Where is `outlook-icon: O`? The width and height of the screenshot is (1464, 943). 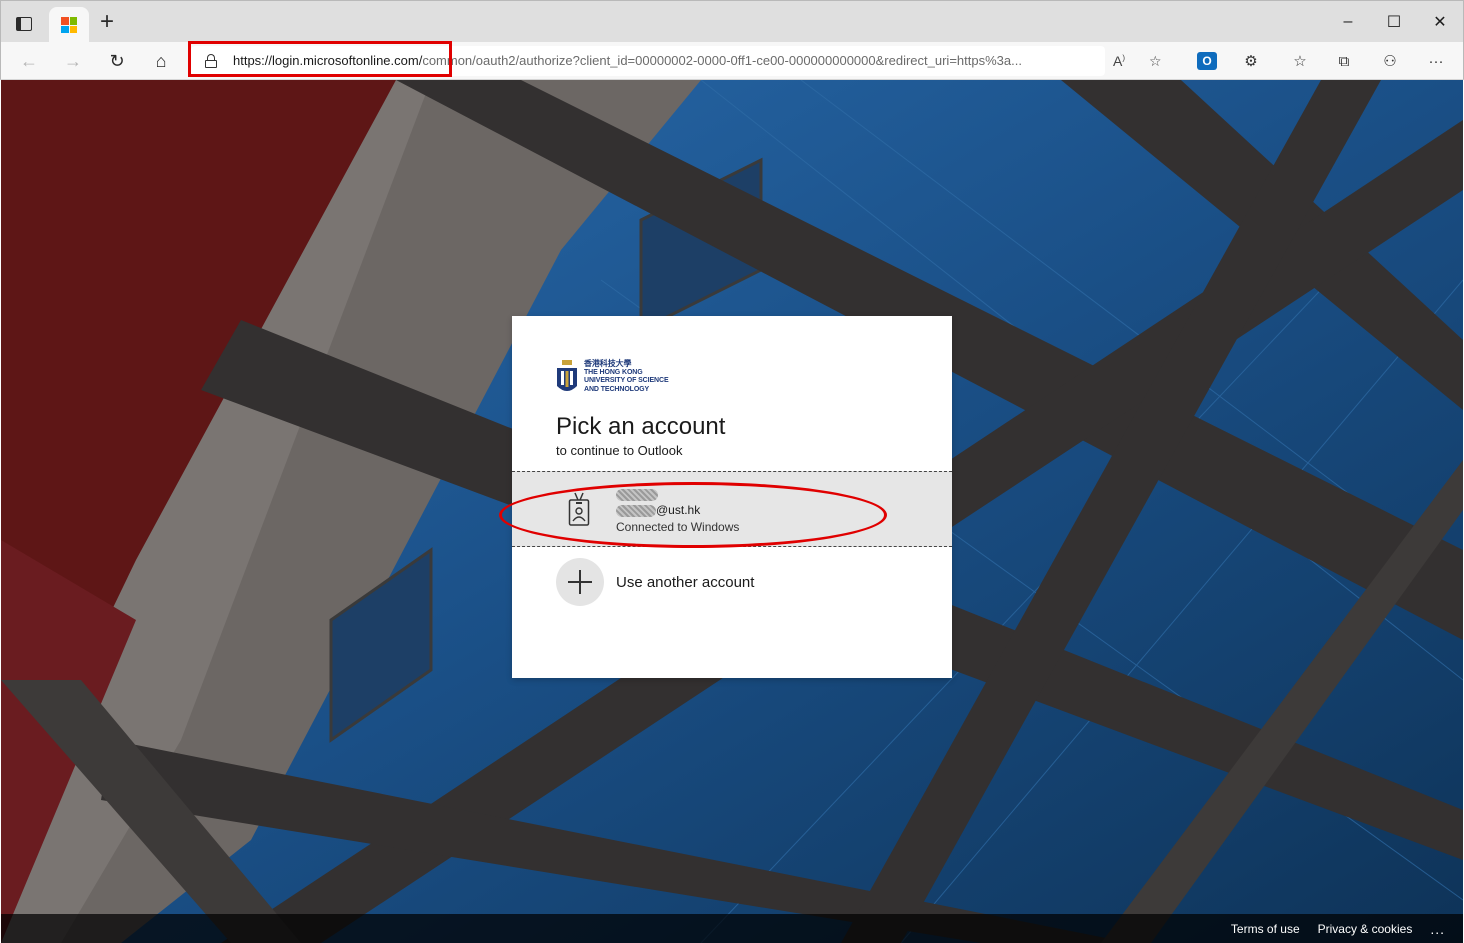 outlook-icon: O is located at coordinates (1207, 61).